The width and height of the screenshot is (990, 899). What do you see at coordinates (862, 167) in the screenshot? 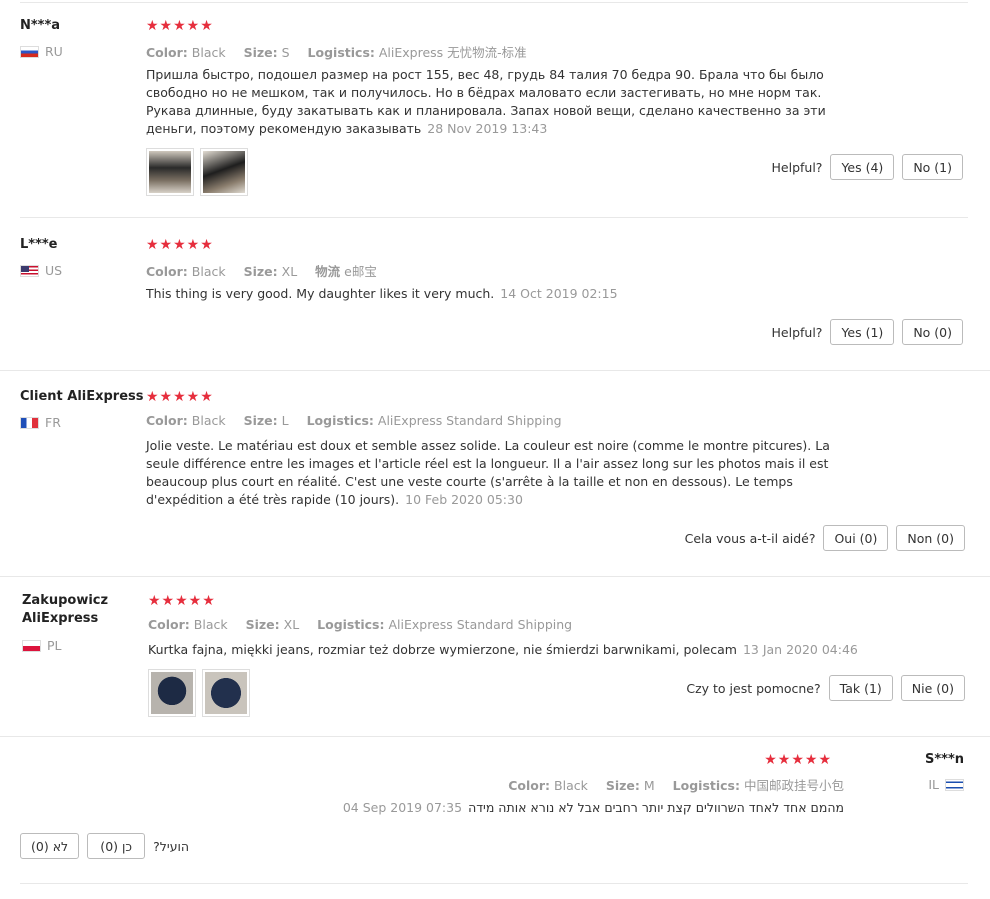
I see `helpful-yes-button: Yes (4)` at bounding box center [862, 167].